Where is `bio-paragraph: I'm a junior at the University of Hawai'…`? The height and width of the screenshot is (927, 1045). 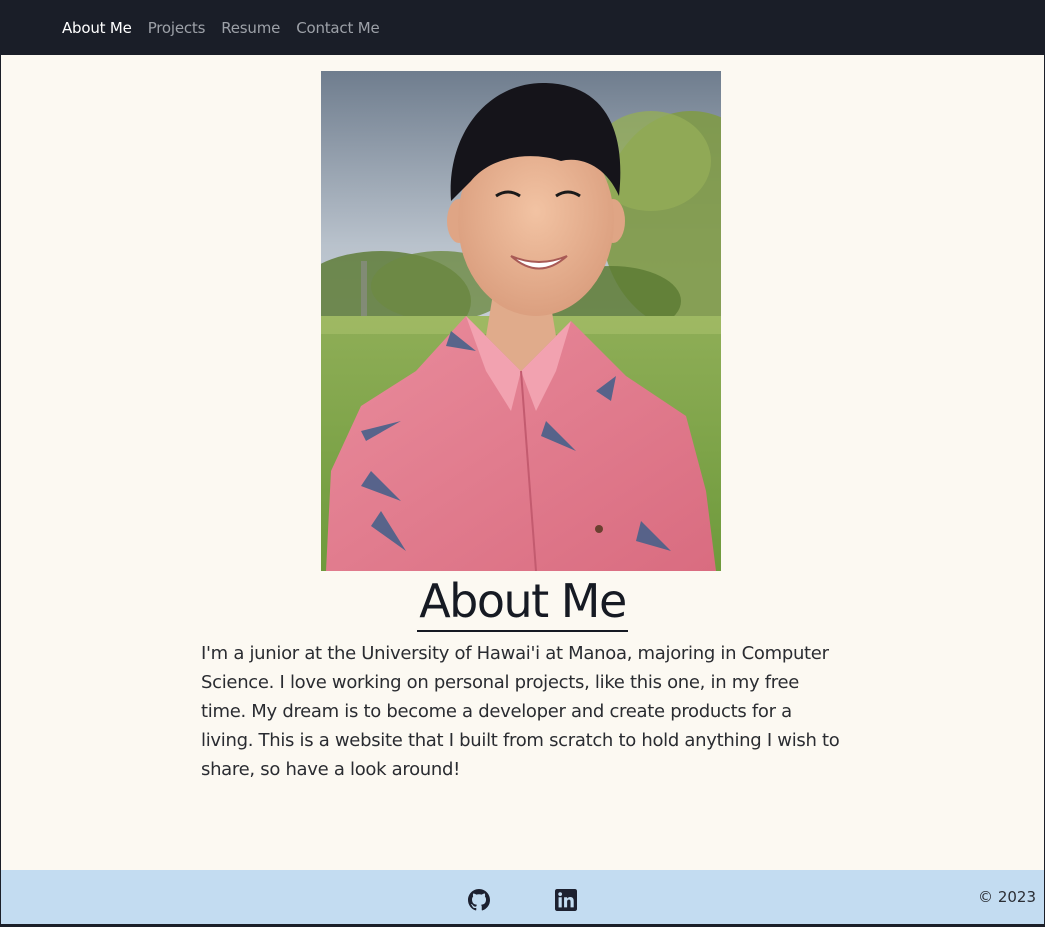
bio-paragraph: I'm a junior at the University of Hawai'… is located at coordinates (520, 711).